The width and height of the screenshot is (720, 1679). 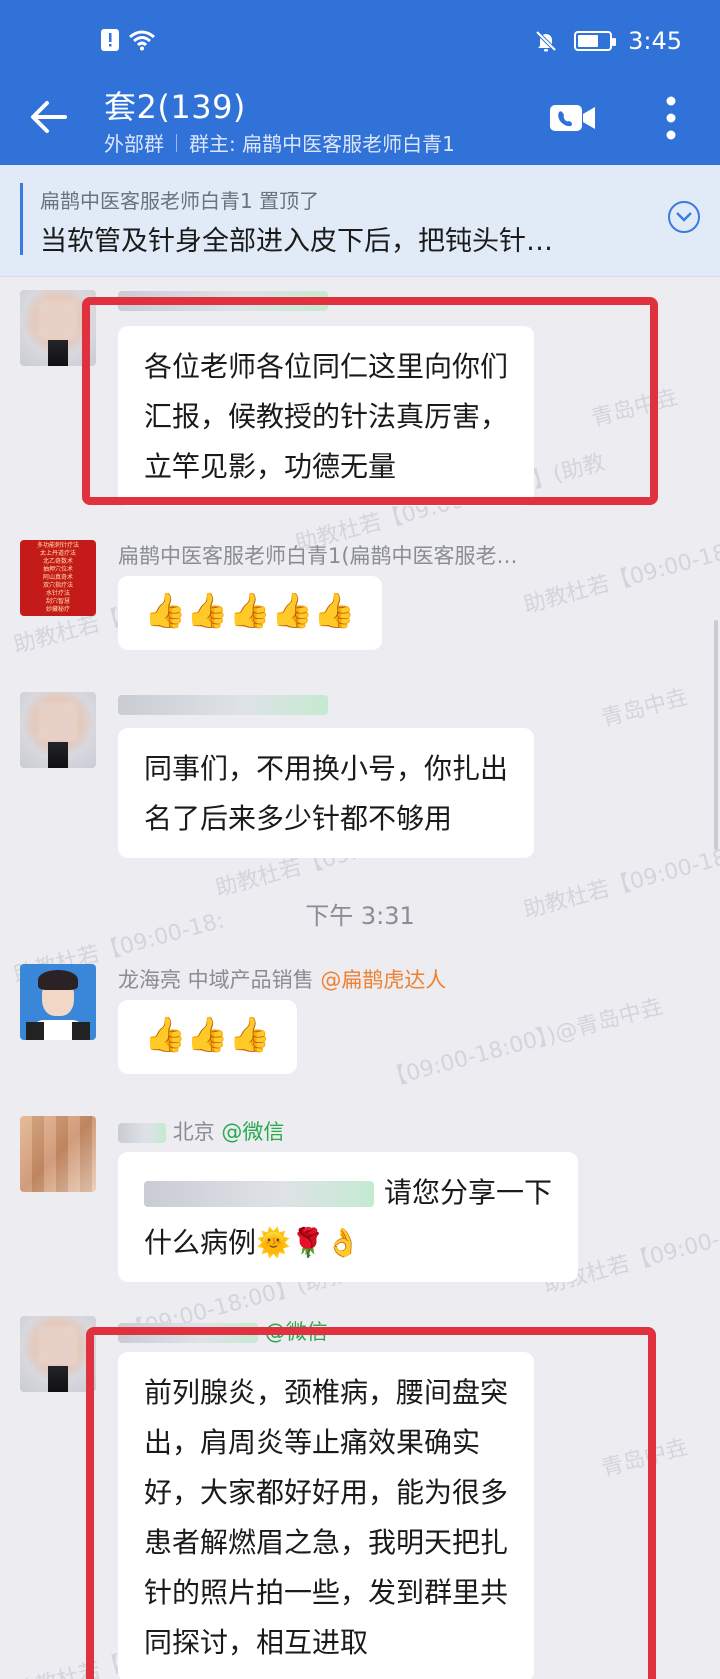 What do you see at coordinates (134, 144) in the screenshot?
I see `group-type-label: 外部群` at bounding box center [134, 144].